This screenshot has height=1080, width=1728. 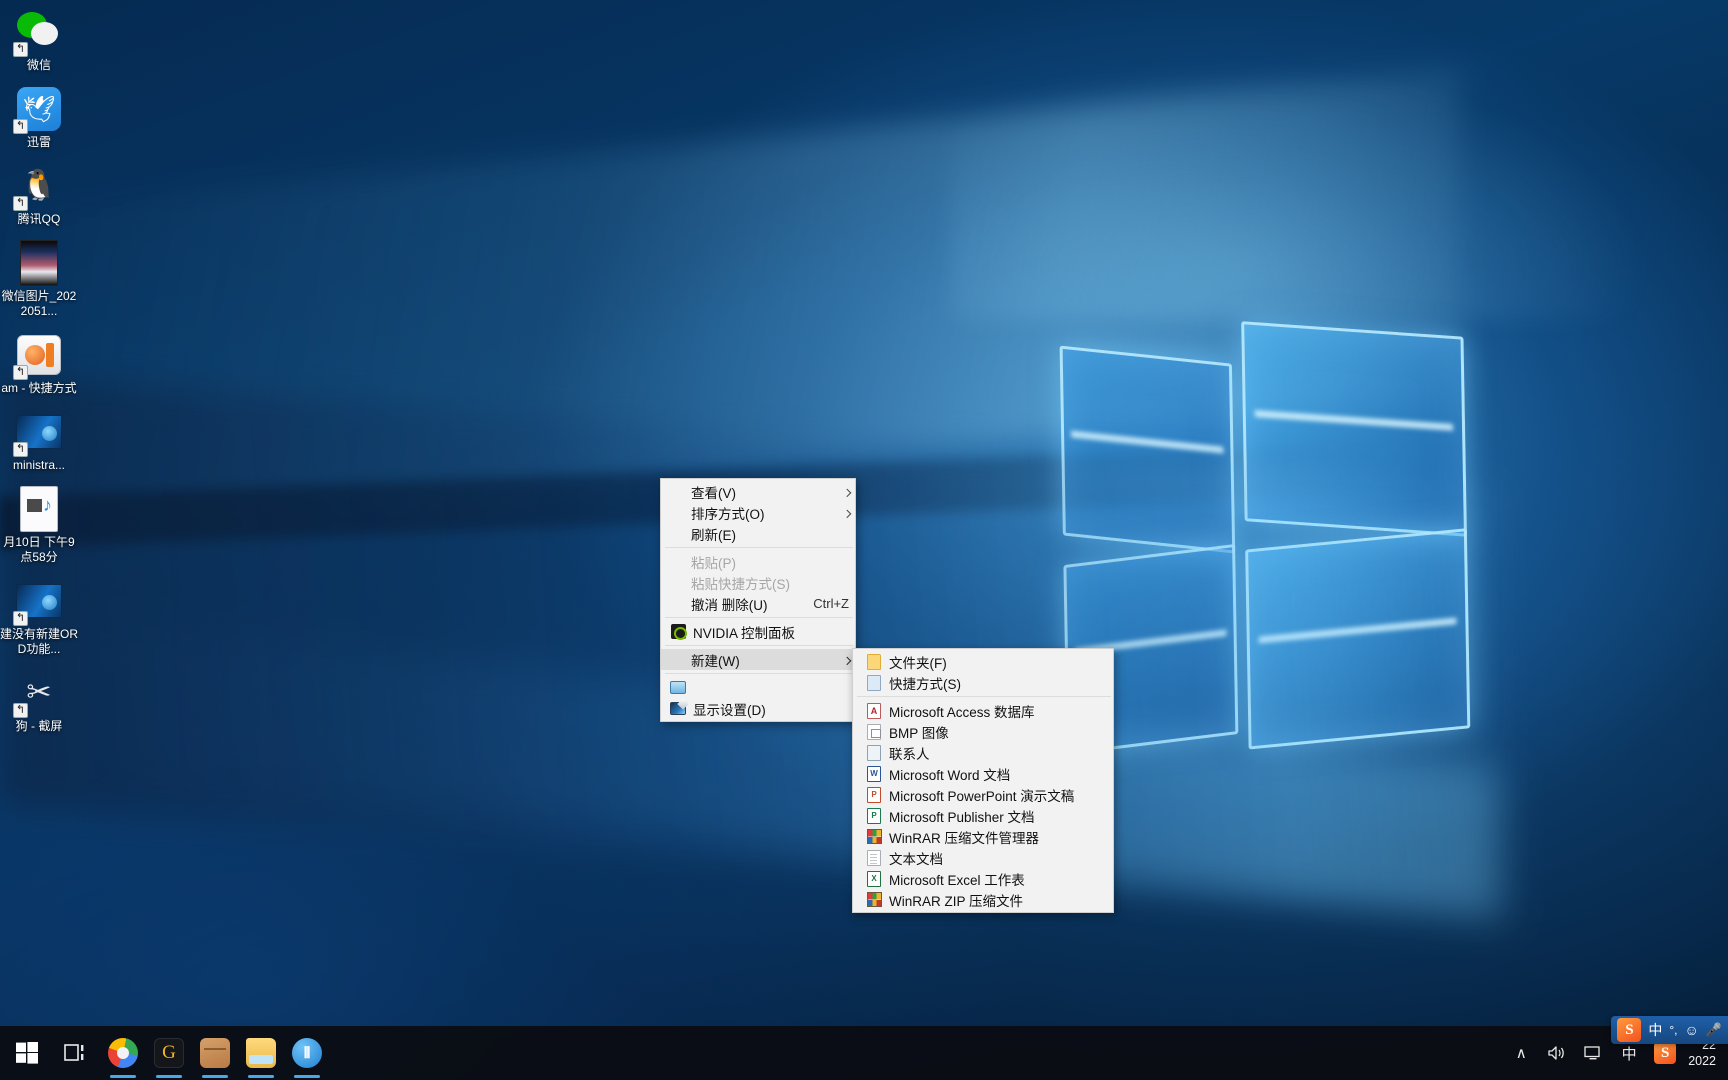 I want to click on qq-icon: 🐧 ↰, so click(x=38, y=186).